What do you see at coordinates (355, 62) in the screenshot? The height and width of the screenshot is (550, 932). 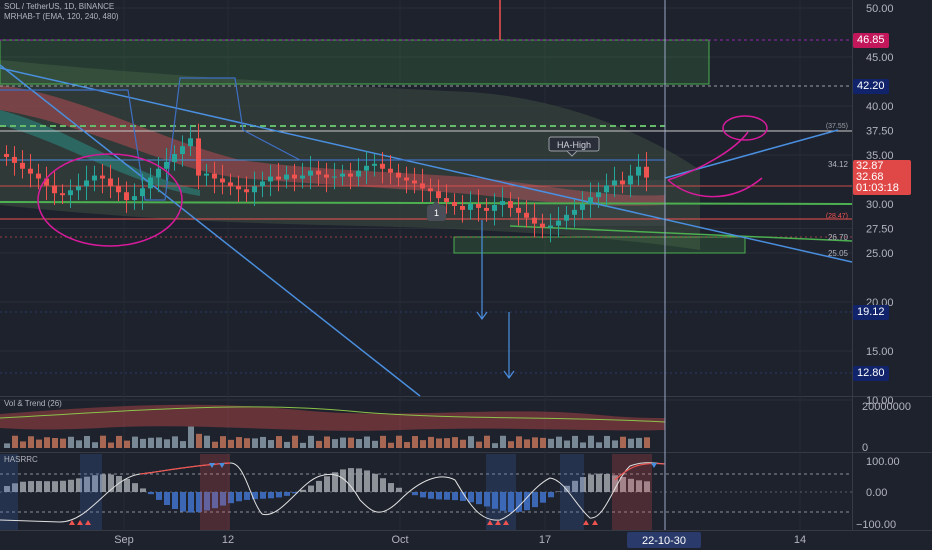 I see `supply-zone` at bounding box center [355, 62].